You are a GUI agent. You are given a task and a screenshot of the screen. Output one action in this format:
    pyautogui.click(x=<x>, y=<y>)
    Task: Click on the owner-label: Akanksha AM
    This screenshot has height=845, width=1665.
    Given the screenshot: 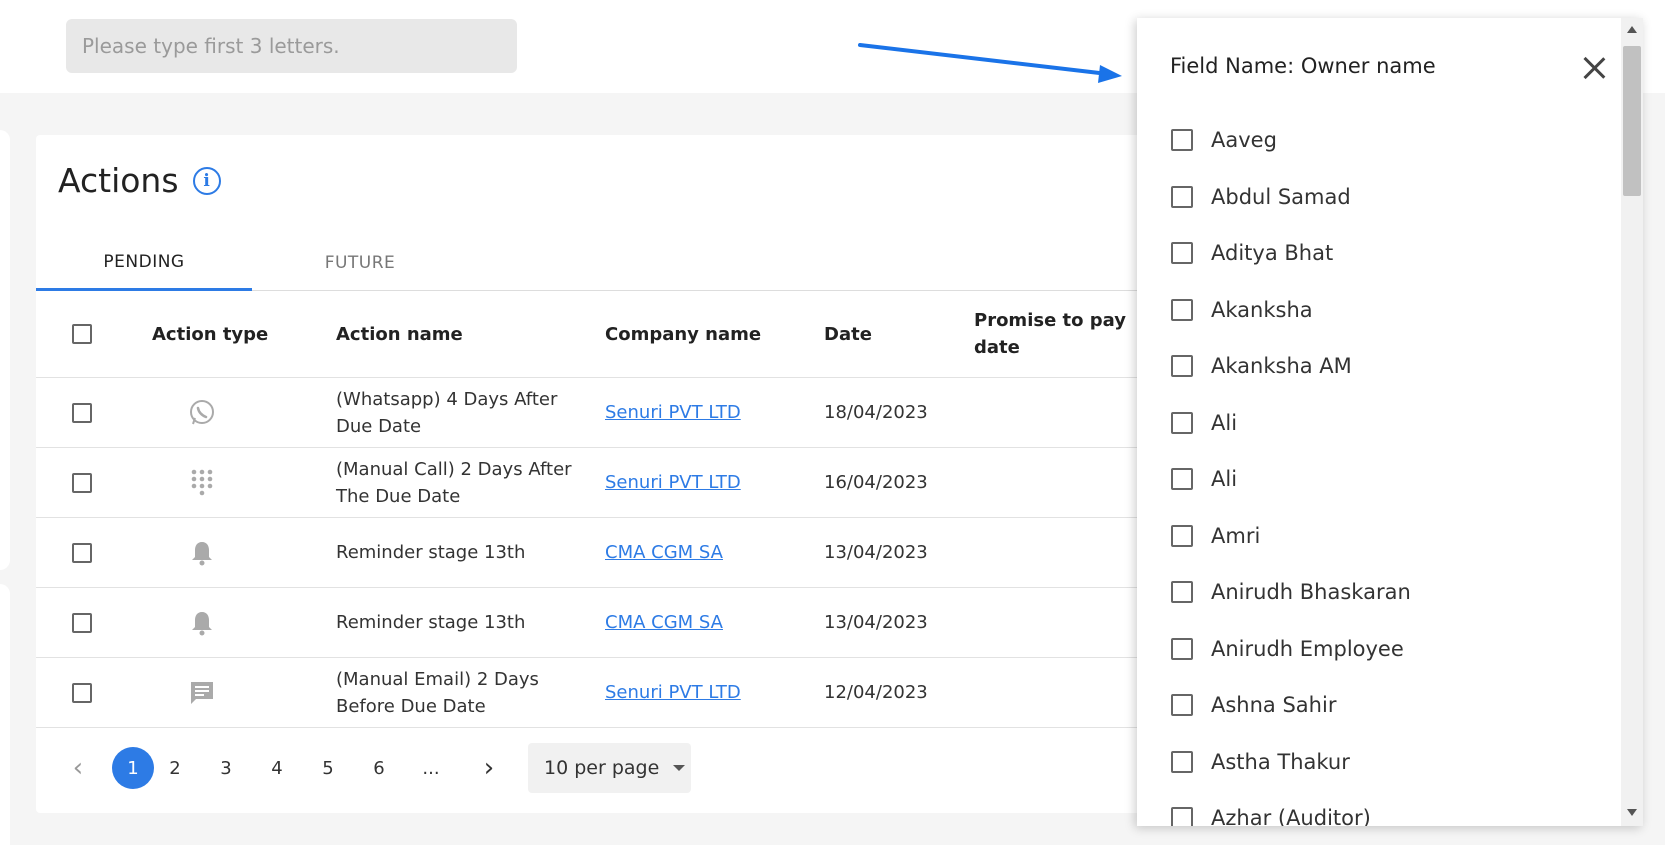 What is the action you would take?
    pyautogui.click(x=1281, y=366)
    